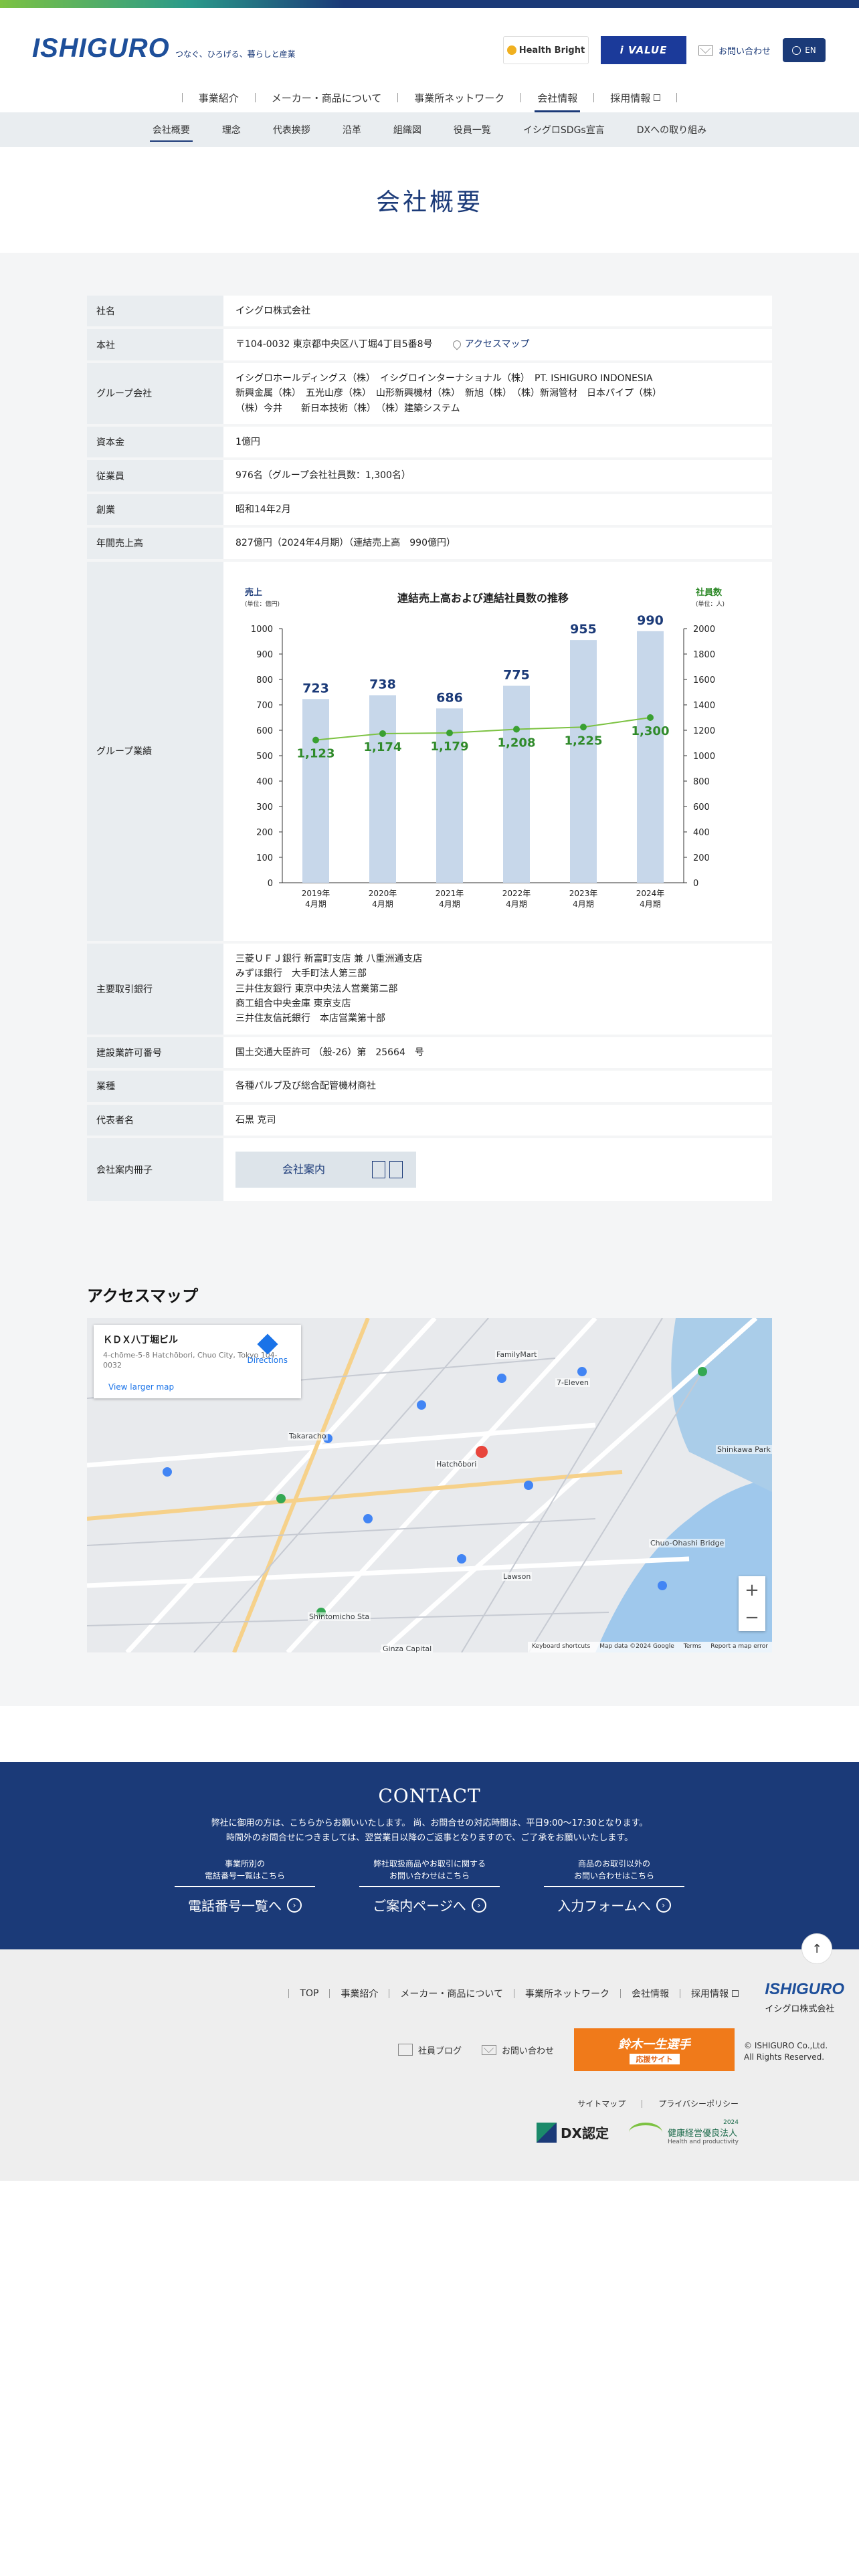 The height and width of the screenshot is (2576, 859). What do you see at coordinates (620, 1994) in the screenshot?
I see `footer-nav-divider` at bounding box center [620, 1994].